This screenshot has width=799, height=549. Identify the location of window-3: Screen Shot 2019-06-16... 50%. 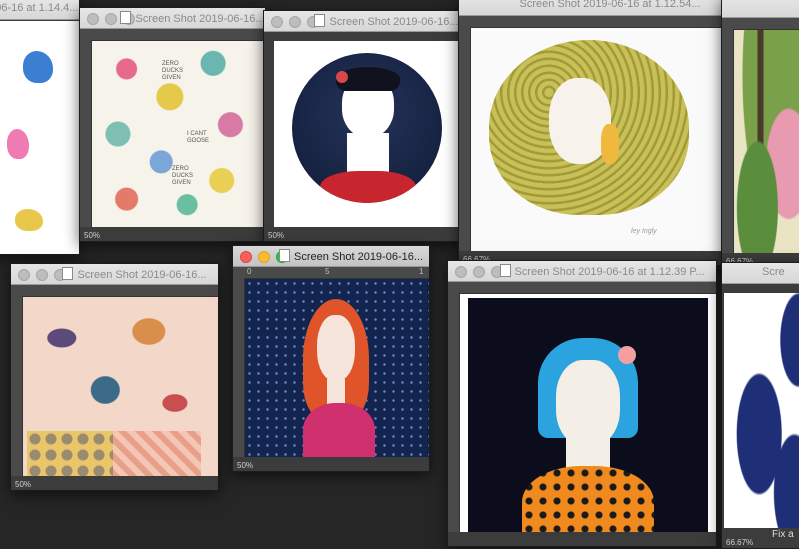
(366, 126).